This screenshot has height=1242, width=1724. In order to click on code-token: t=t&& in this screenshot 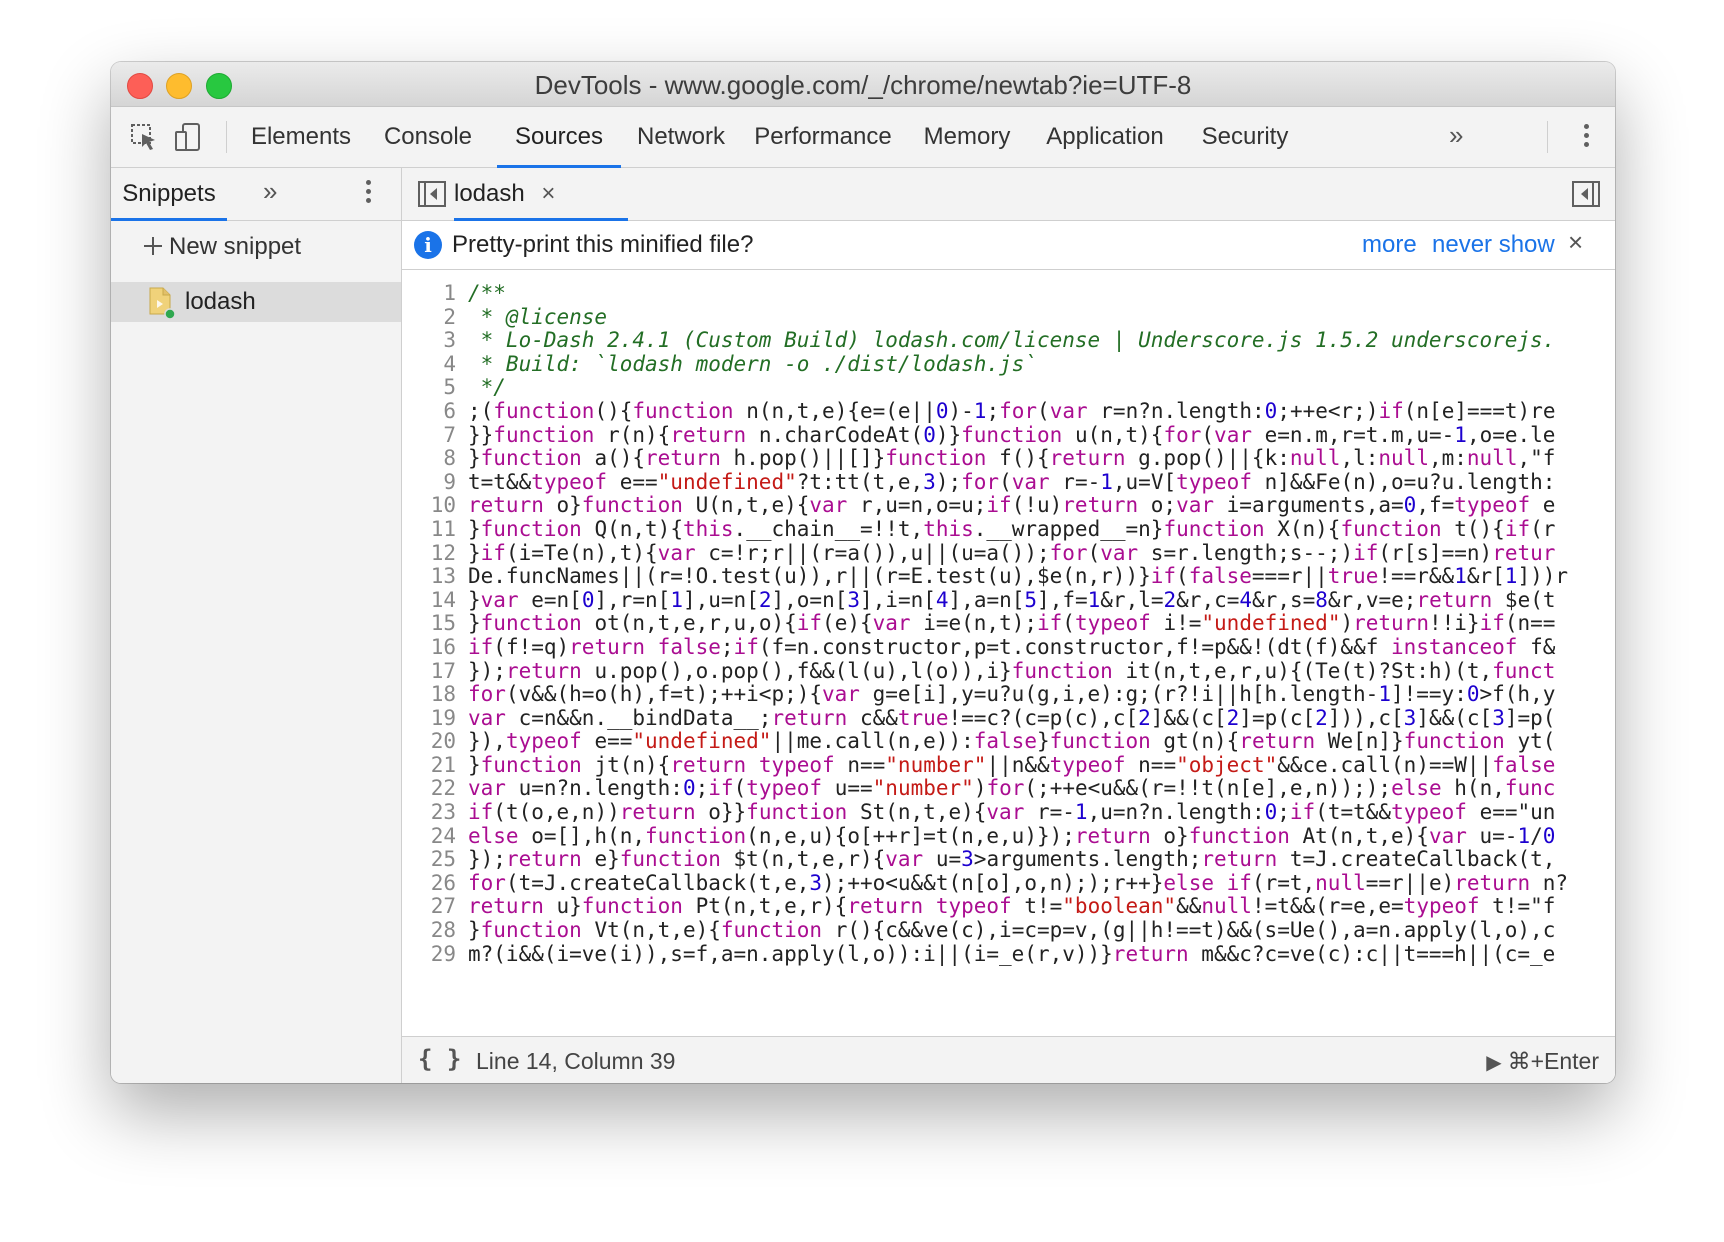, I will do `click(500, 481)`.